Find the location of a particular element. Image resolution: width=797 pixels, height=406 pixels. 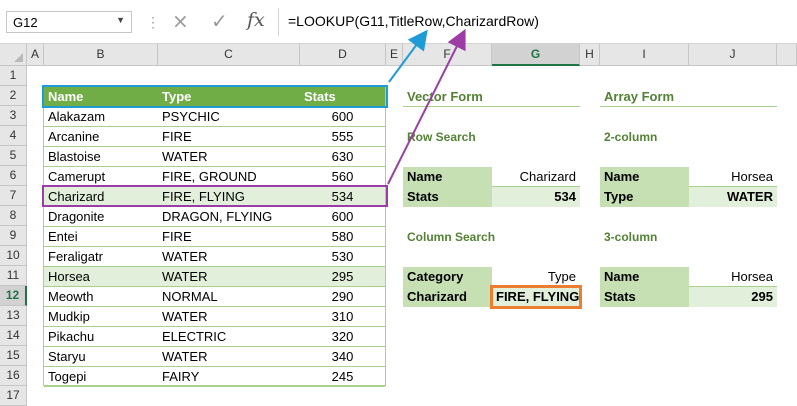

title-row-arrow is located at coordinates (408, 56).